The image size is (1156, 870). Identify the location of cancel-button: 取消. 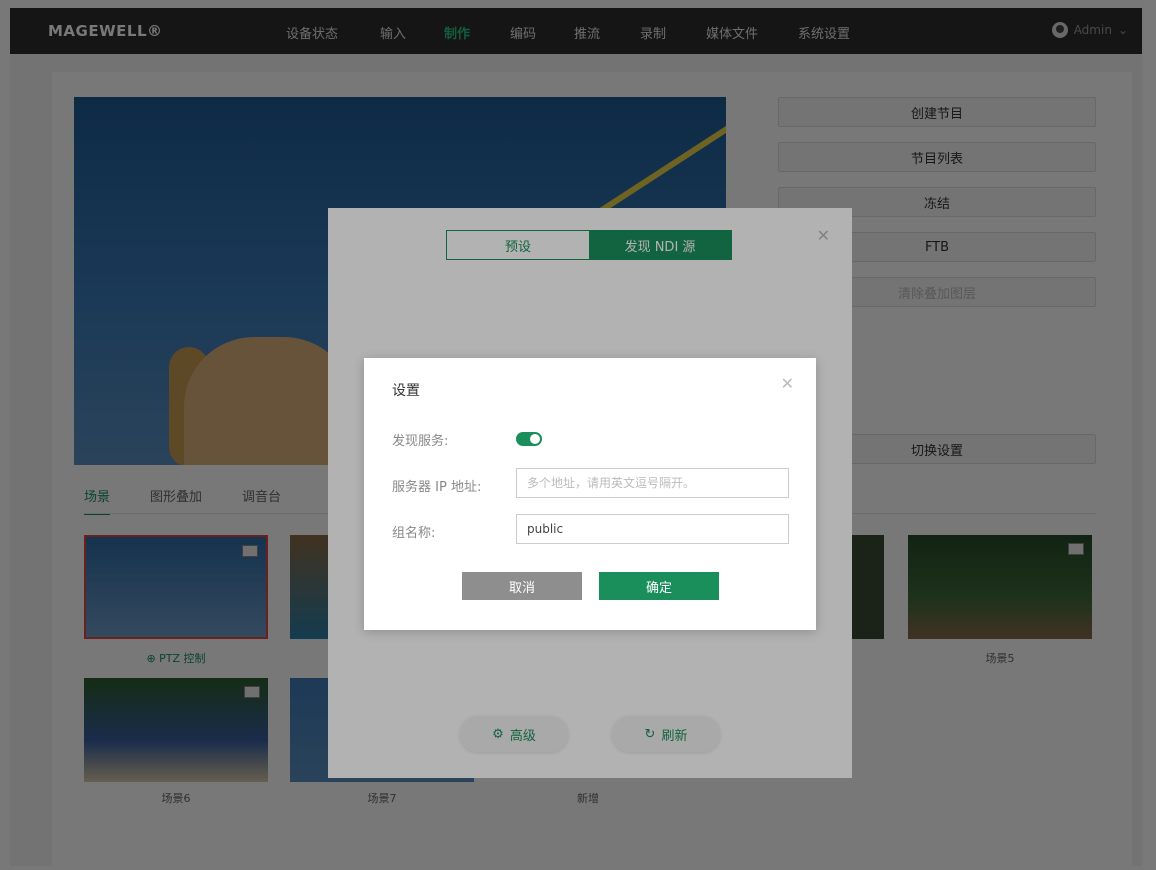
(522, 586).